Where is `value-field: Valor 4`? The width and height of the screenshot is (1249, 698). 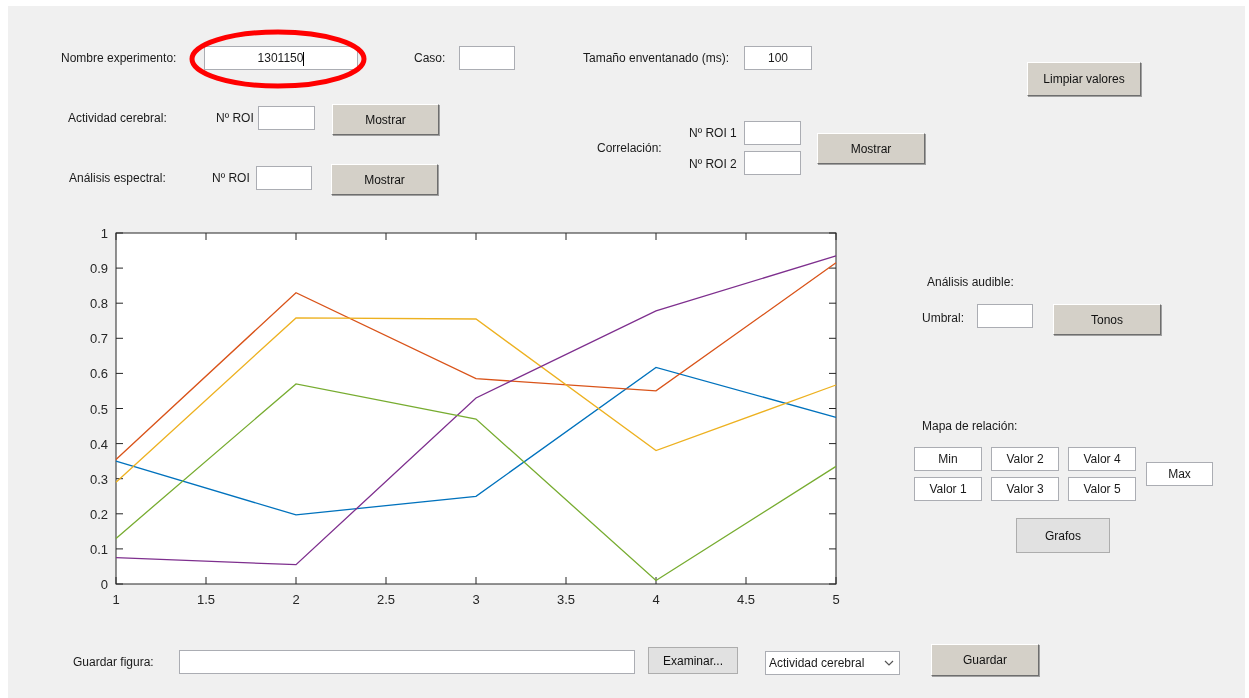 value-field: Valor 4 is located at coordinates (1102, 459).